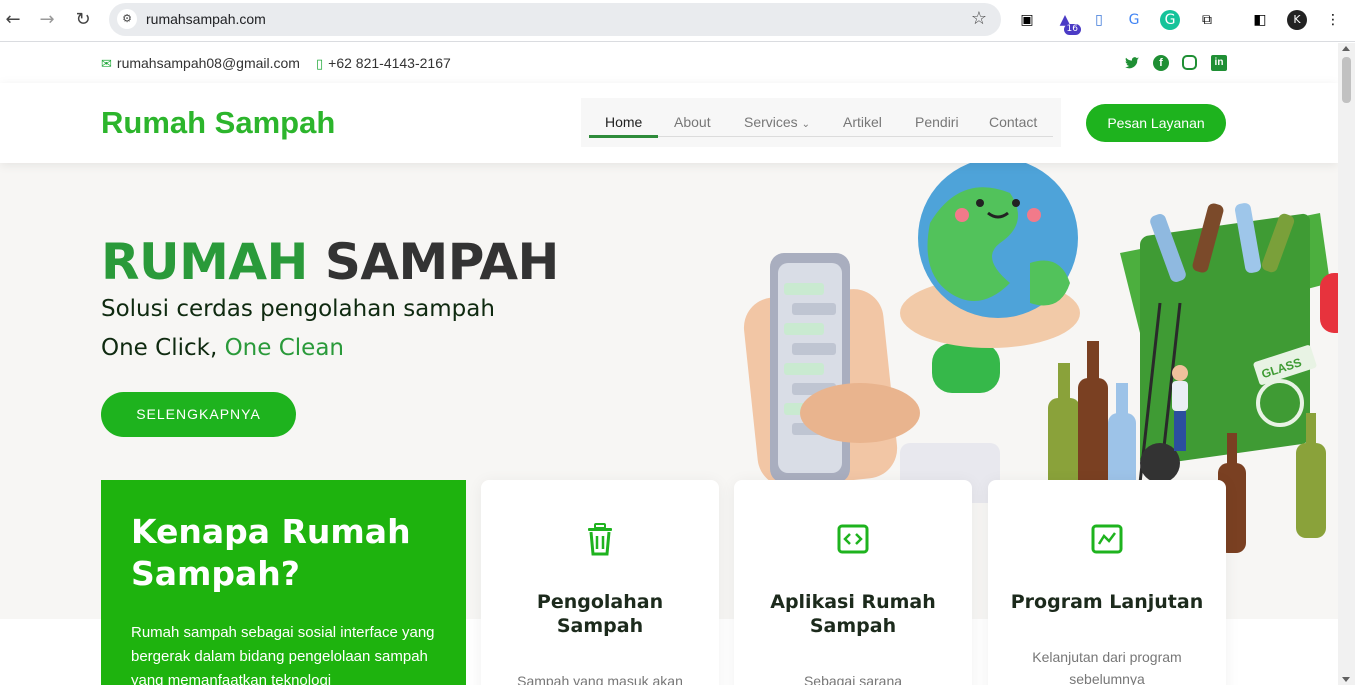 The width and height of the screenshot is (1355, 685). Describe the element at coordinates (1107, 539) in the screenshot. I see `chart-icon` at that location.